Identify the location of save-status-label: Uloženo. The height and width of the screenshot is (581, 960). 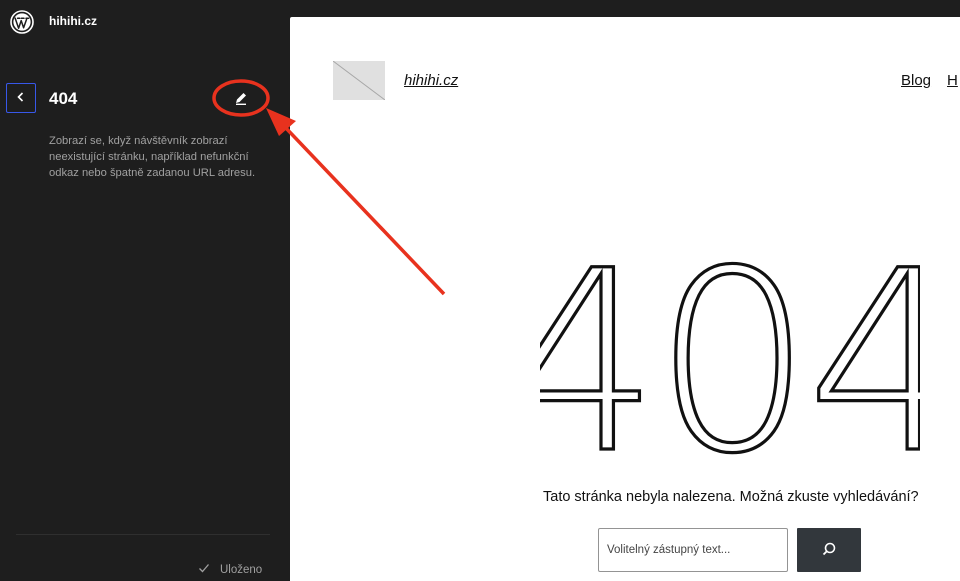
(241, 569).